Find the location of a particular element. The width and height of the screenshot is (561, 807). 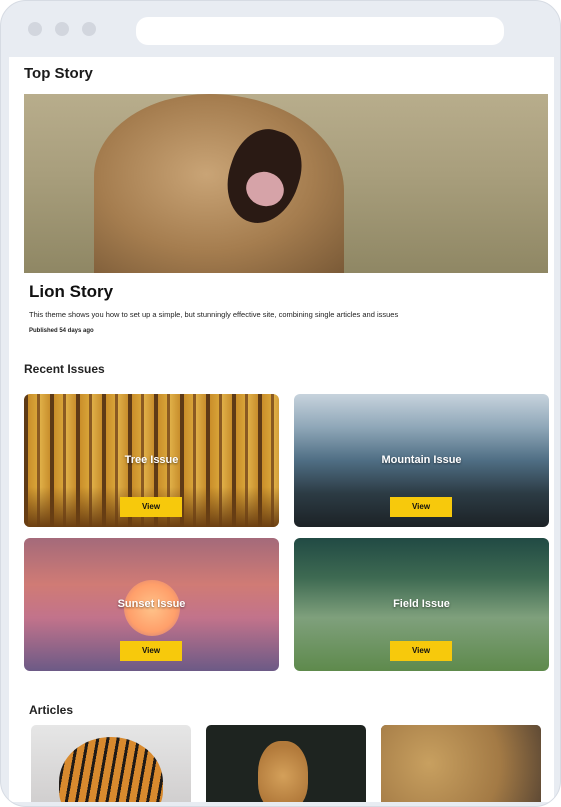

leopard-face is located at coordinates (461, 763).